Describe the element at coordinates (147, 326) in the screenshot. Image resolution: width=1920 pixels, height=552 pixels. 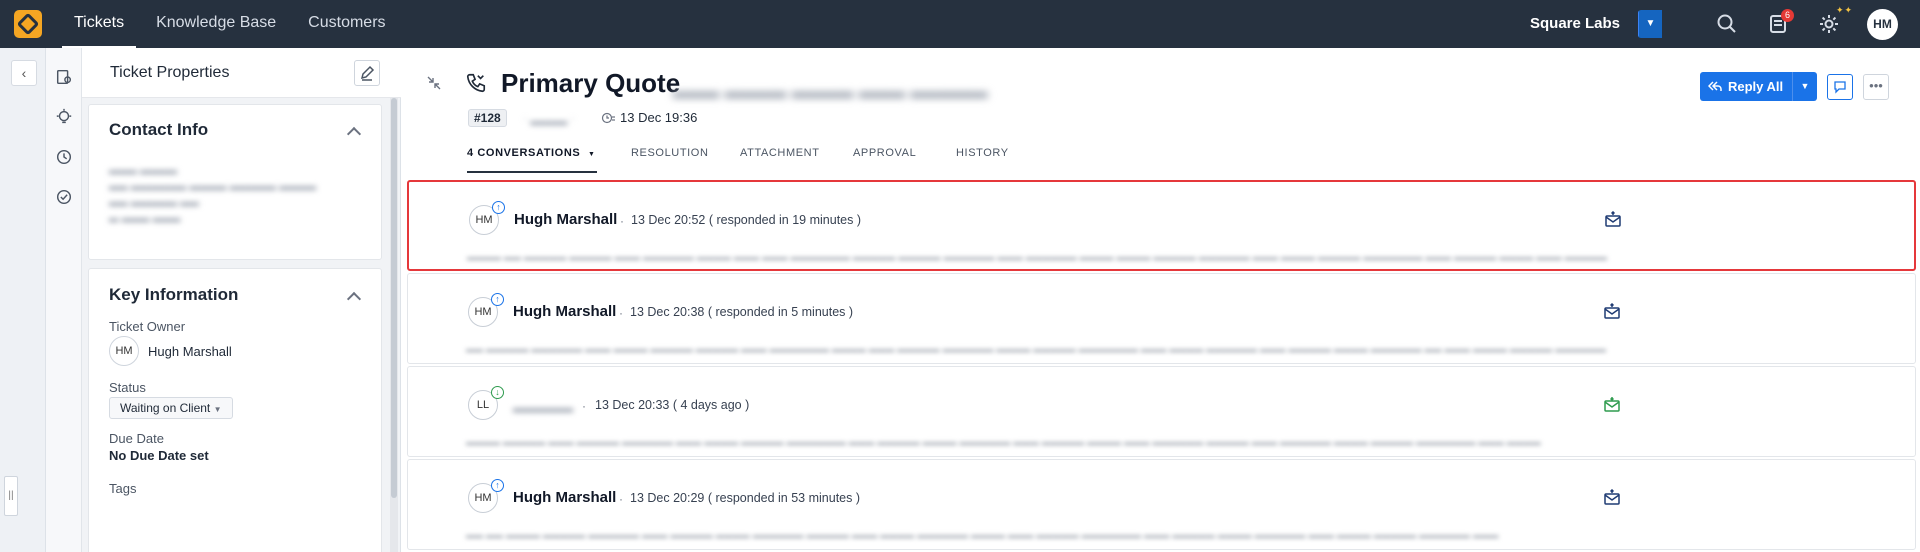
I see `ticket-owner-label: Ticket Owner` at that location.